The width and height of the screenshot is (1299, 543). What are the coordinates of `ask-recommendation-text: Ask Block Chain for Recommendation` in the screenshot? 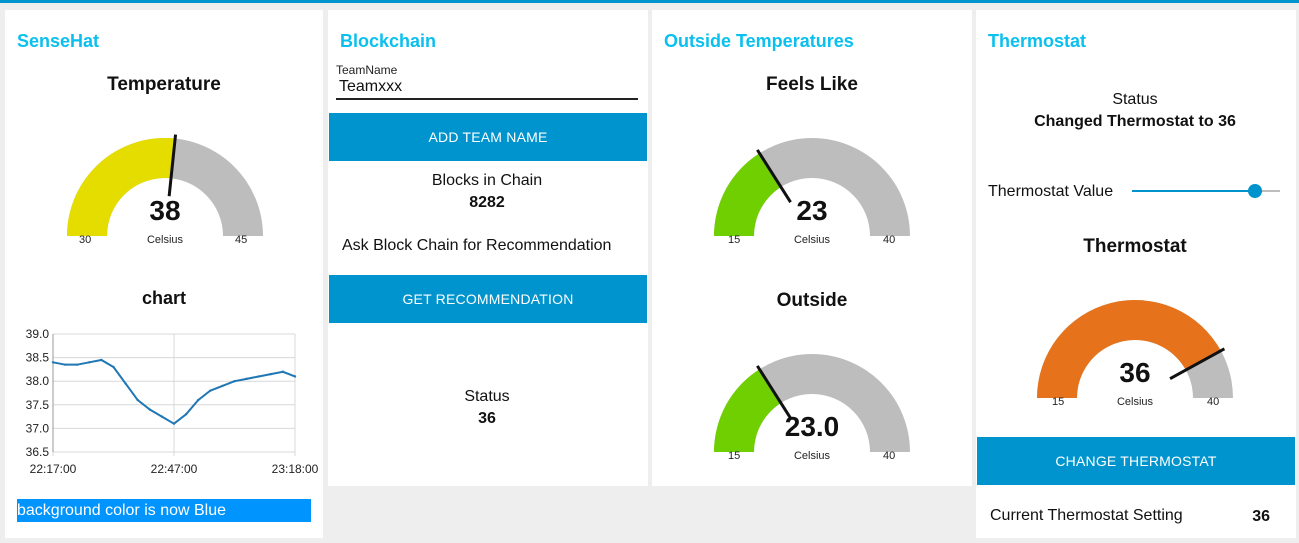 It's located at (477, 245).